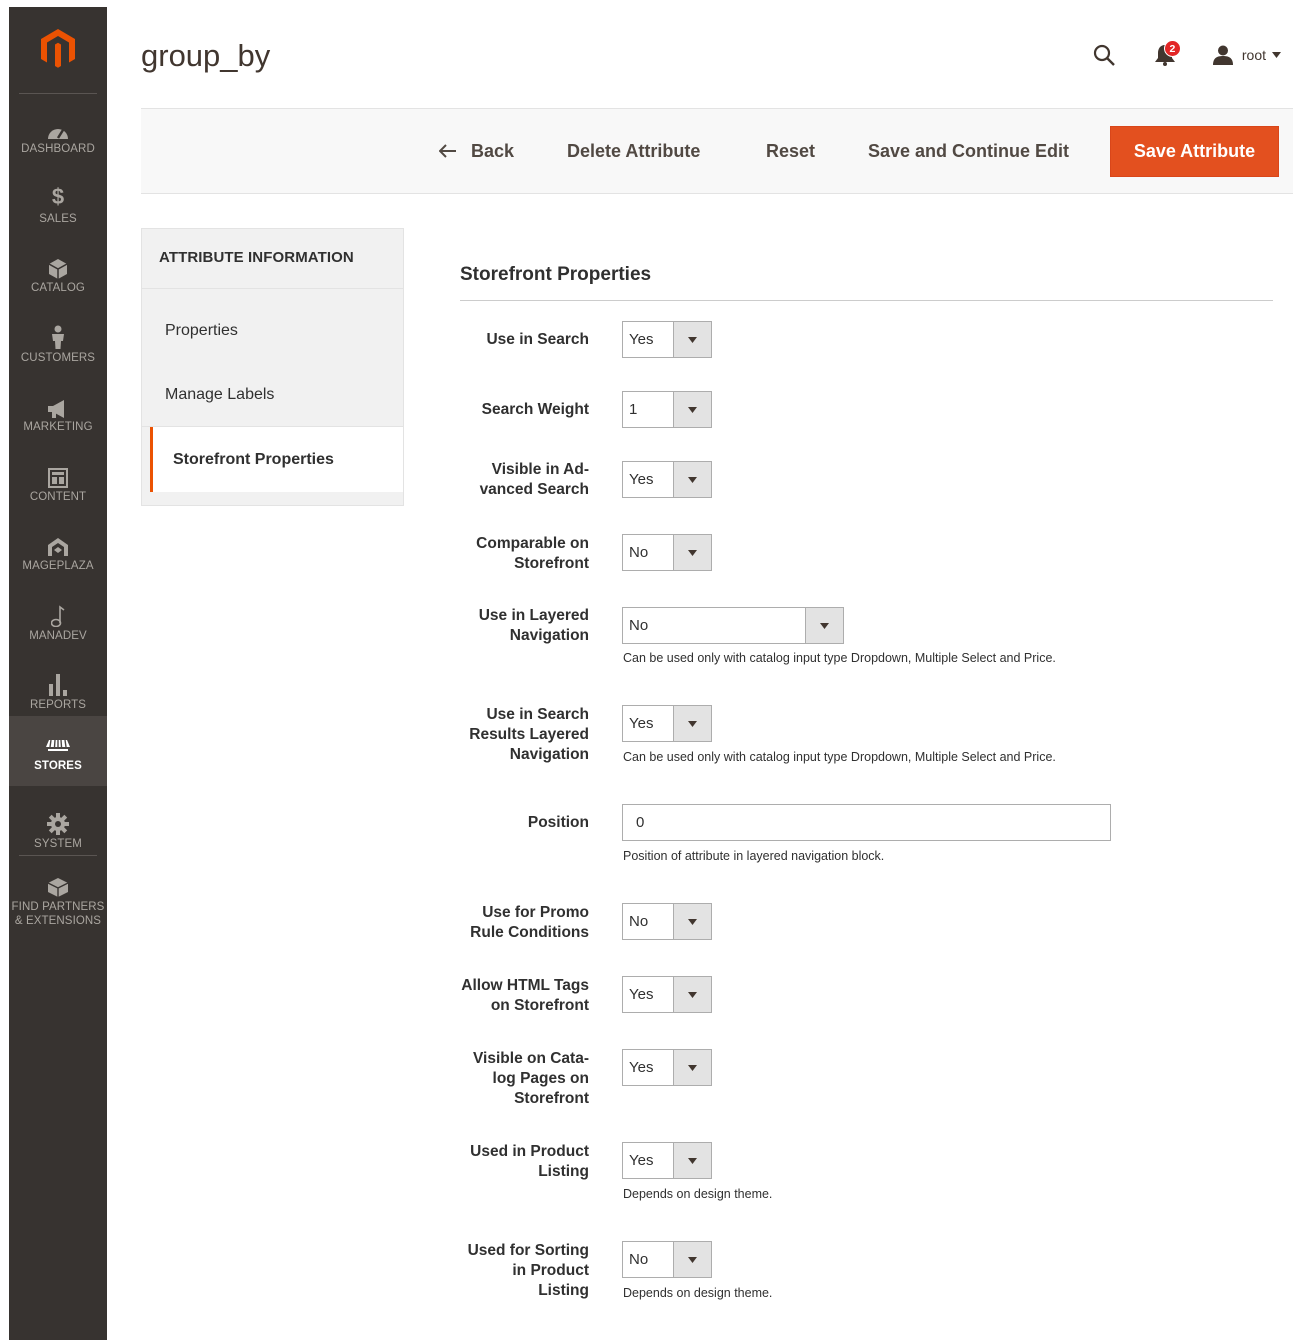 This screenshot has width=1293, height=1340. I want to click on magento-logo-icon, so click(58, 48).